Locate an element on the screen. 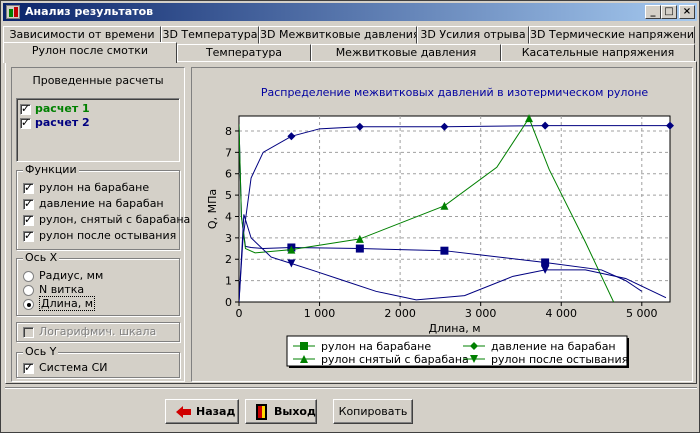 Image resolution: width=700 pixels, height=433 pixels. axis-x-length-radio is located at coordinates (28, 304).